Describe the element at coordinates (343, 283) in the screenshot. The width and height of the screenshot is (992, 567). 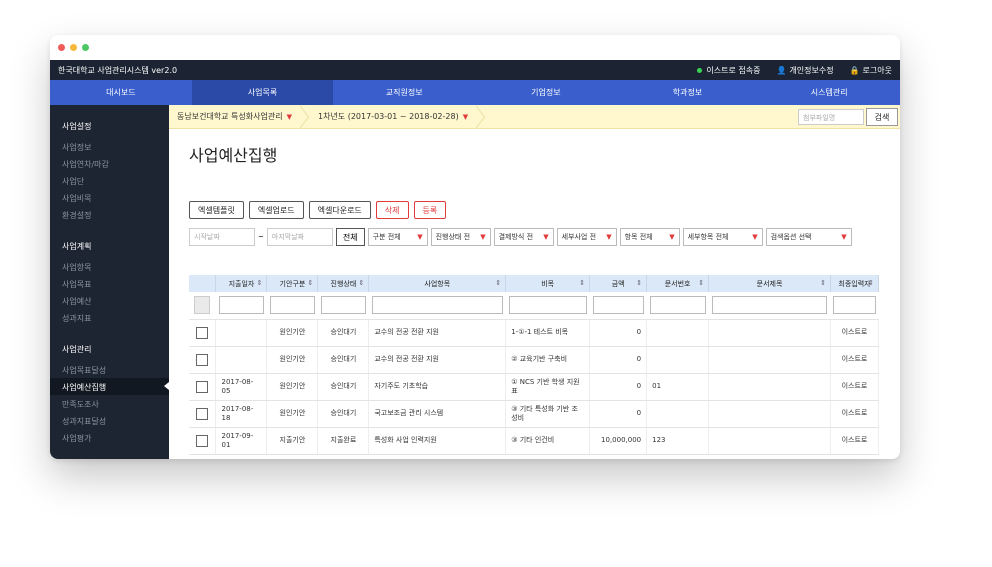
I see `column-header-status: 진행상태 ⇕` at that location.